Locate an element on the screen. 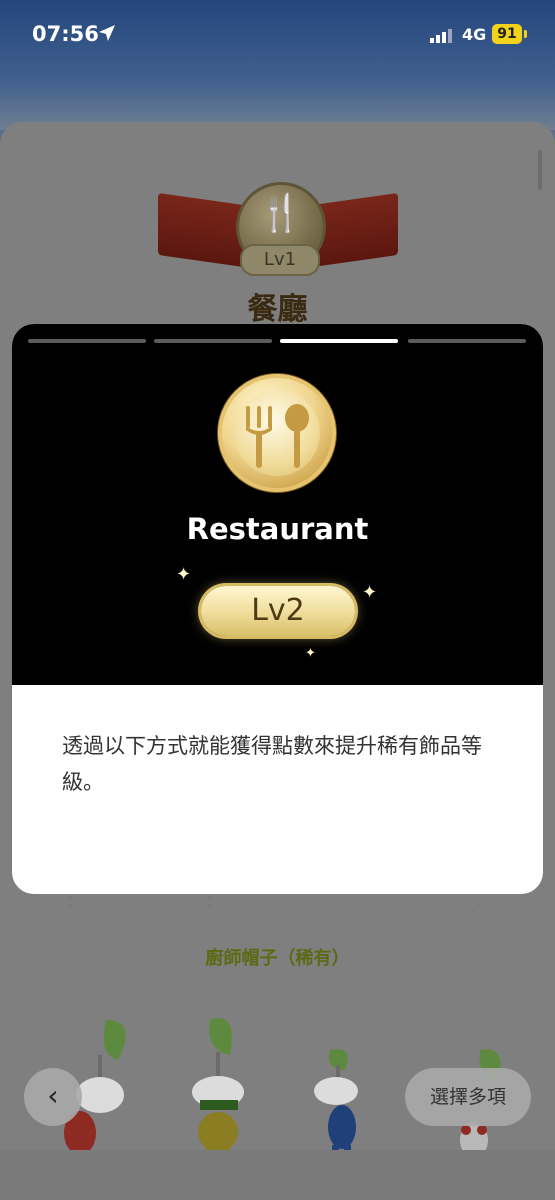 Image resolution: width=555 pixels, height=1200 pixels. back-button: ‹ is located at coordinates (53, 1097).